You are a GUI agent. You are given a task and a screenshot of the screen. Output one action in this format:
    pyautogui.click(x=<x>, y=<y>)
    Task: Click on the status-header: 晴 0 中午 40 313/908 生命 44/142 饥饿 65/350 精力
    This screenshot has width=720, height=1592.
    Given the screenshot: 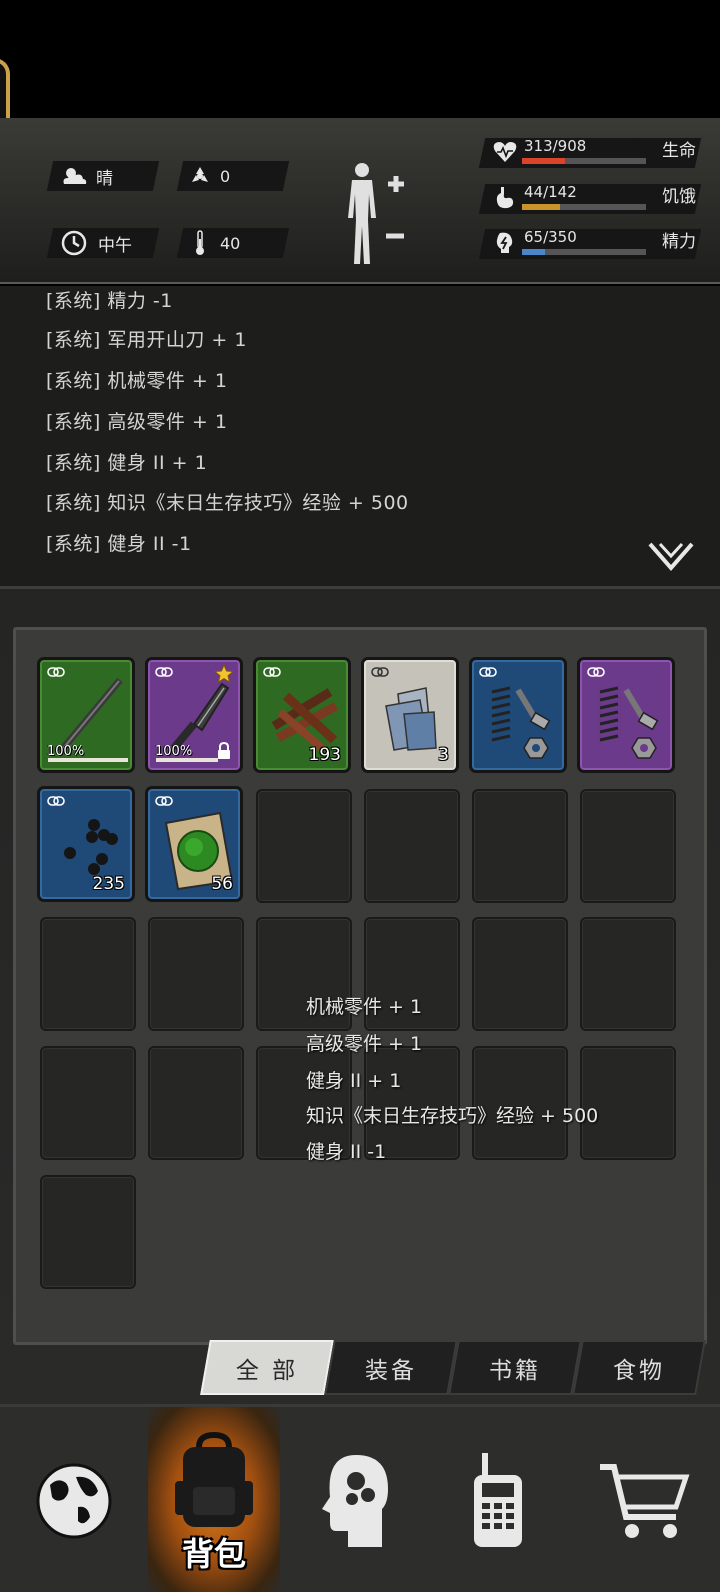 What is the action you would take?
    pyautogui.click(x=360, y=201)
    